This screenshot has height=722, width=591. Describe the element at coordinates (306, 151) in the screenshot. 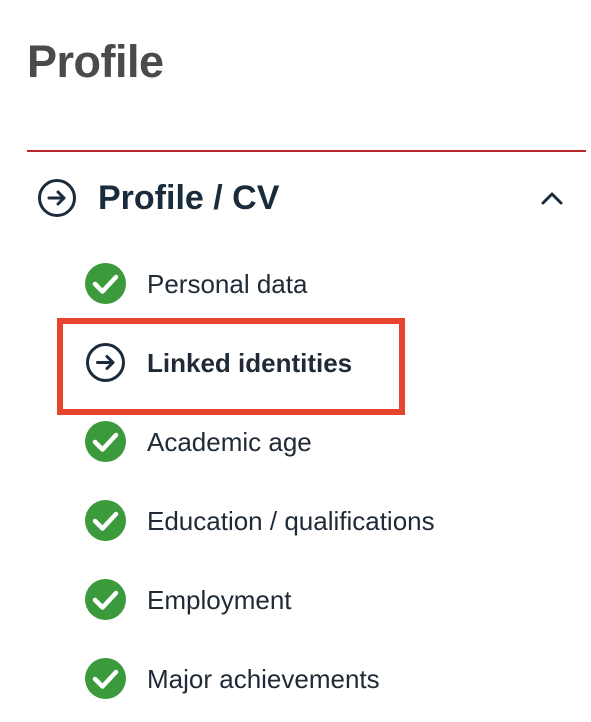

I see `divider` at that location.